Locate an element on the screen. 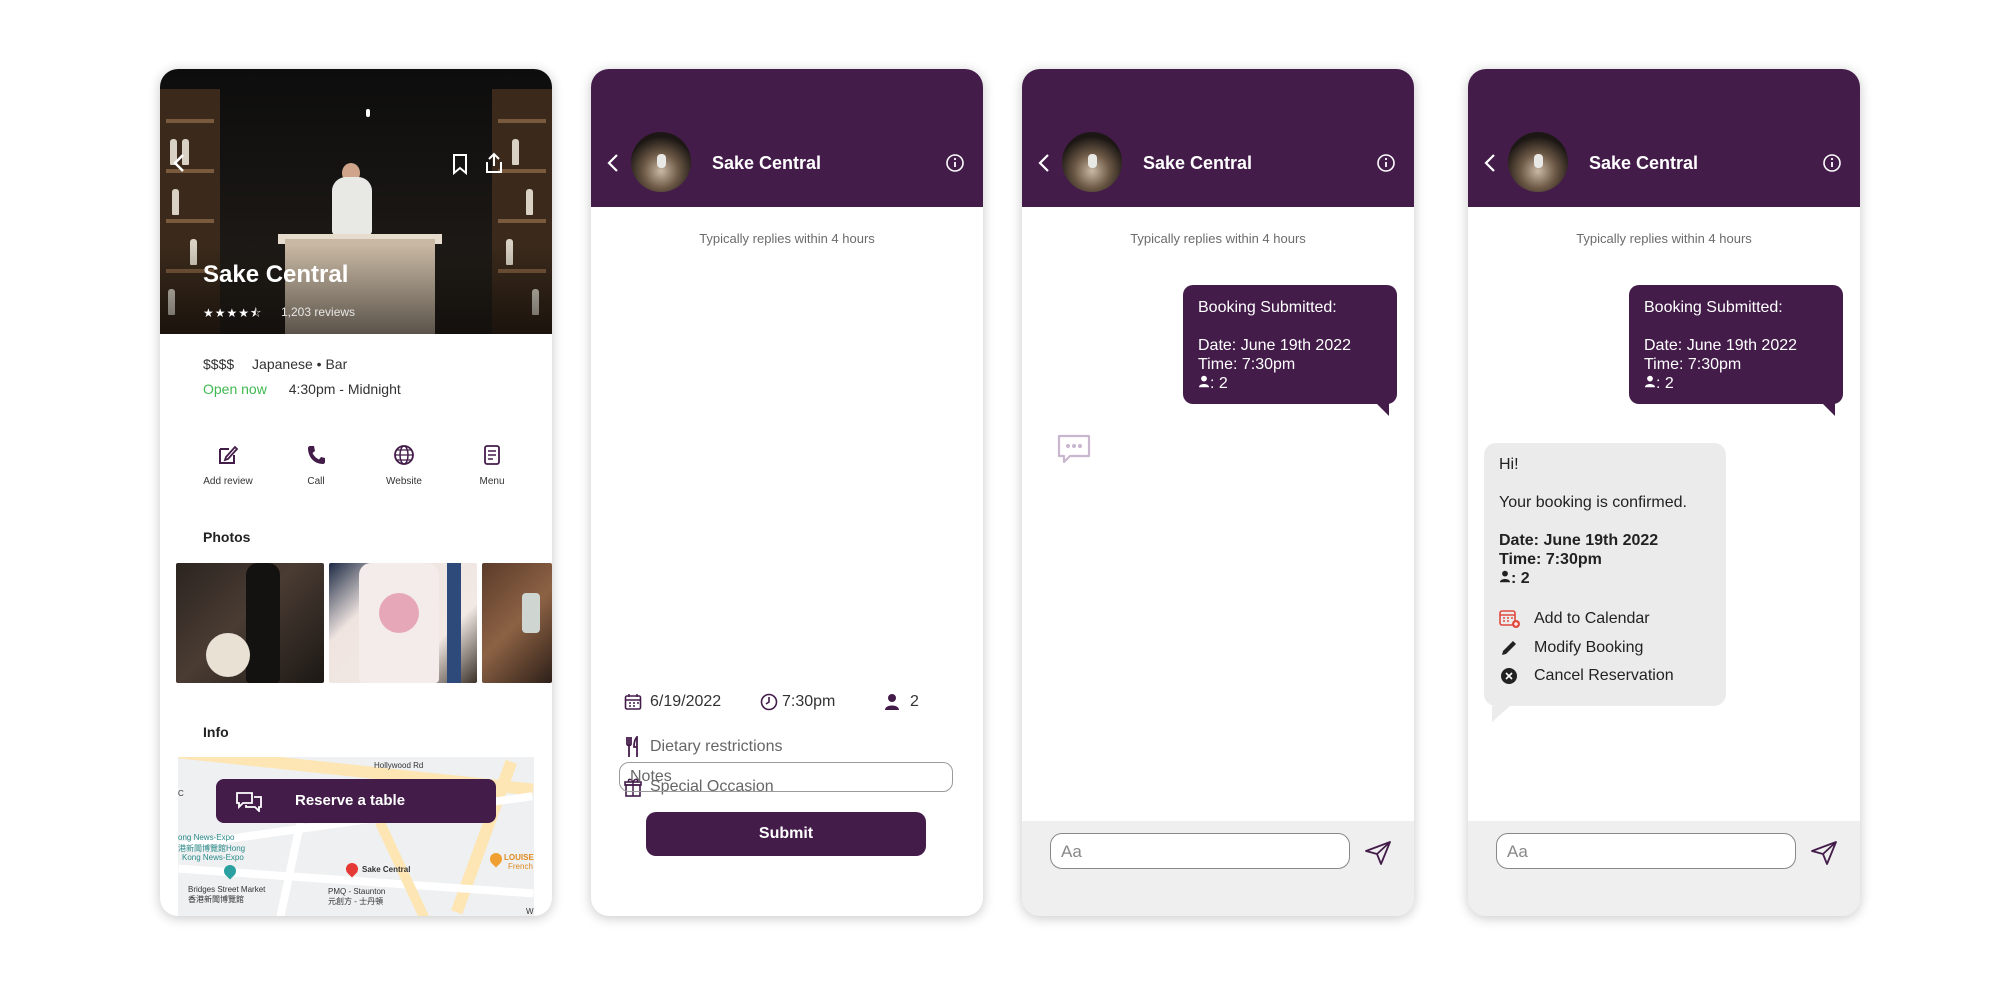 The width and height of the screenshot is (2016, 982). confirmation-text: Your booking is confirmed. is located at coordinates (1593, 502).